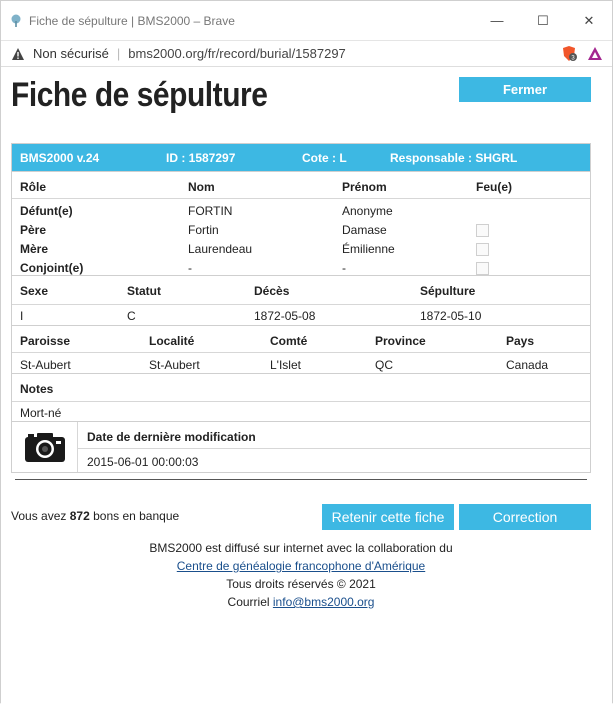  Describe the element at coordinates (139, 95) in the screenshot. I see `page-title: Fiche de sépulture` at that location.